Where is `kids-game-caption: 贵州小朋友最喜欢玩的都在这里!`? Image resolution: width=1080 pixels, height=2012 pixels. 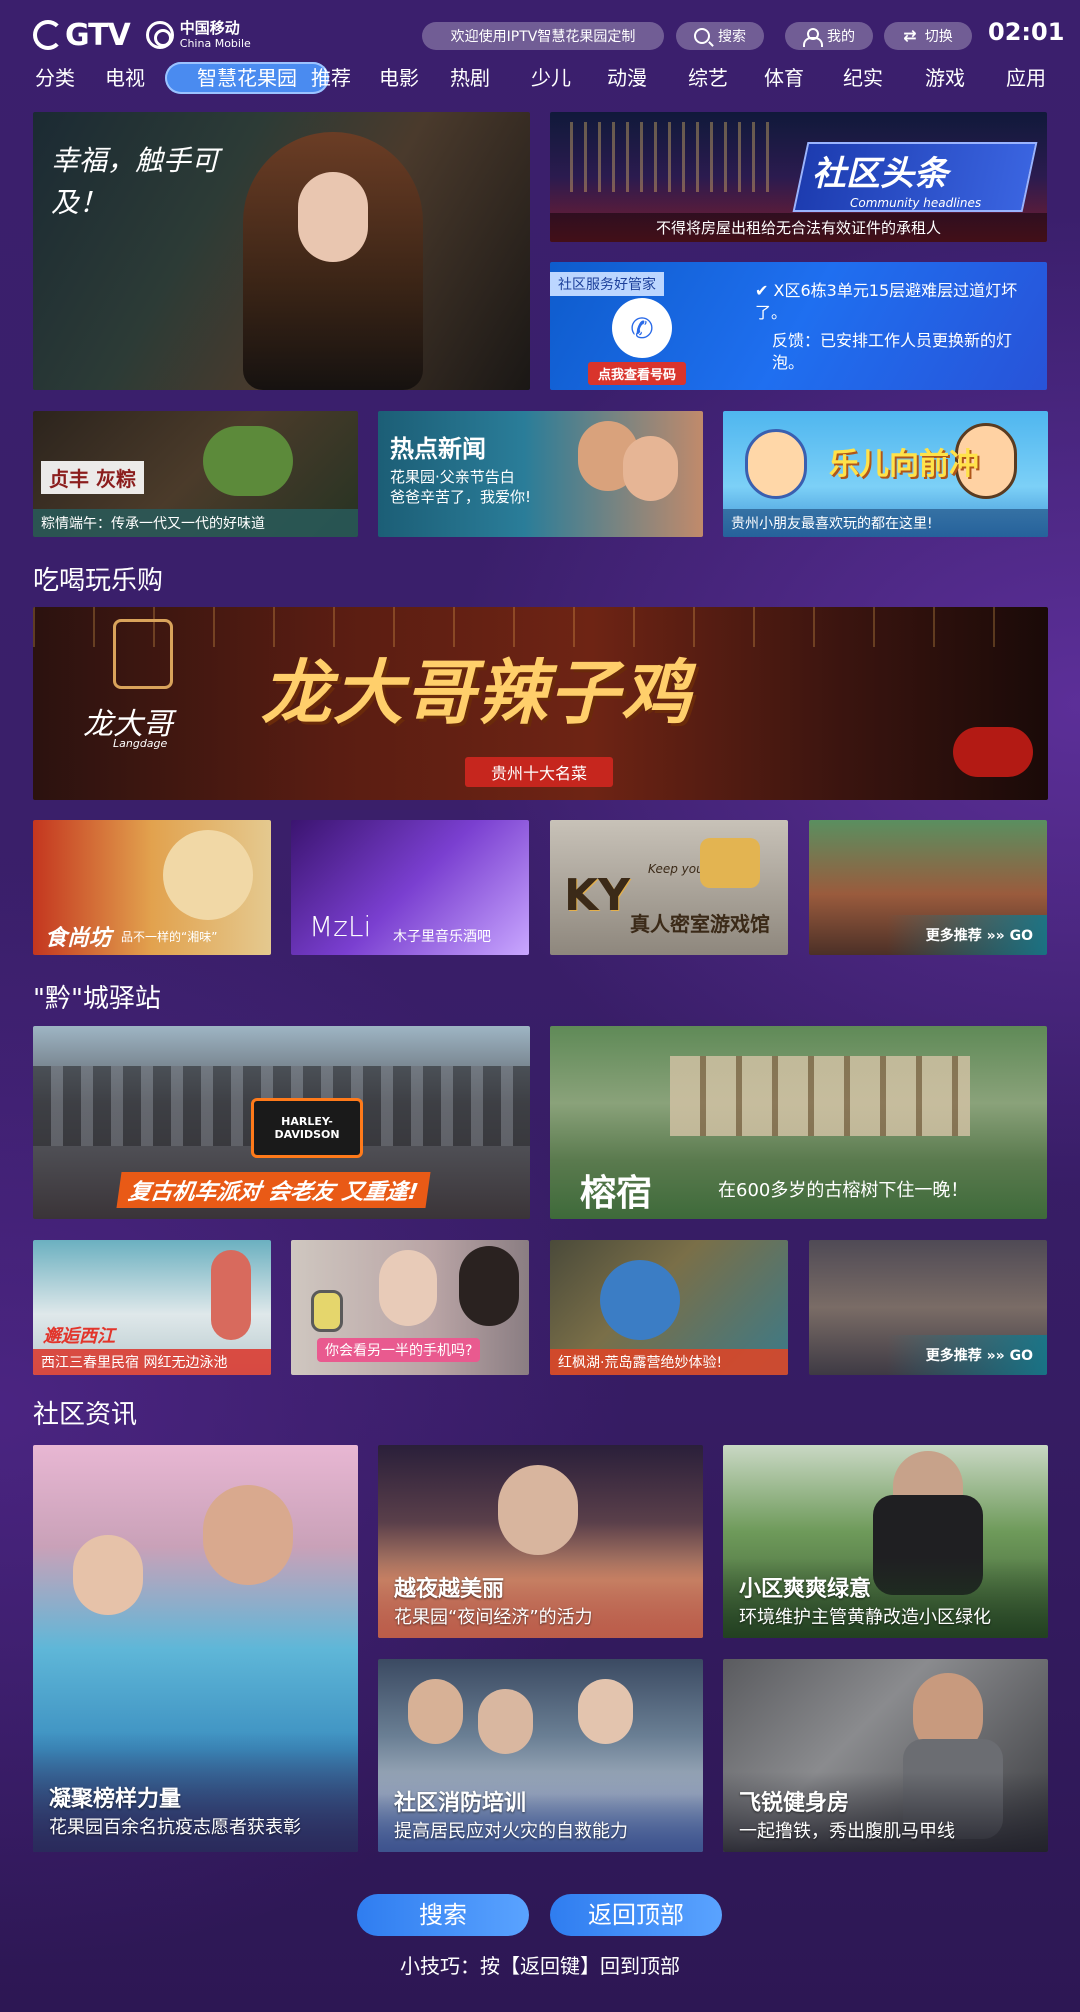 kids-game-caption: 贵州小朋友最喜欢玩的都在这里! is located at coordinates (885, 523).